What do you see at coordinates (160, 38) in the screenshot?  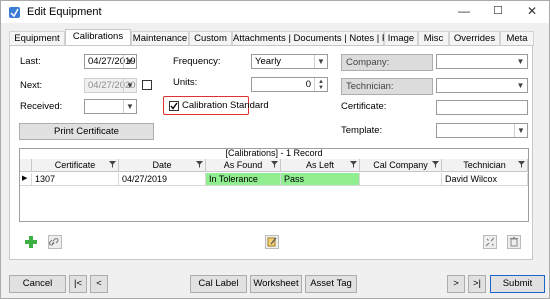 I see `tab-maintenance: Maintenance` at bounding box center [160, 38].